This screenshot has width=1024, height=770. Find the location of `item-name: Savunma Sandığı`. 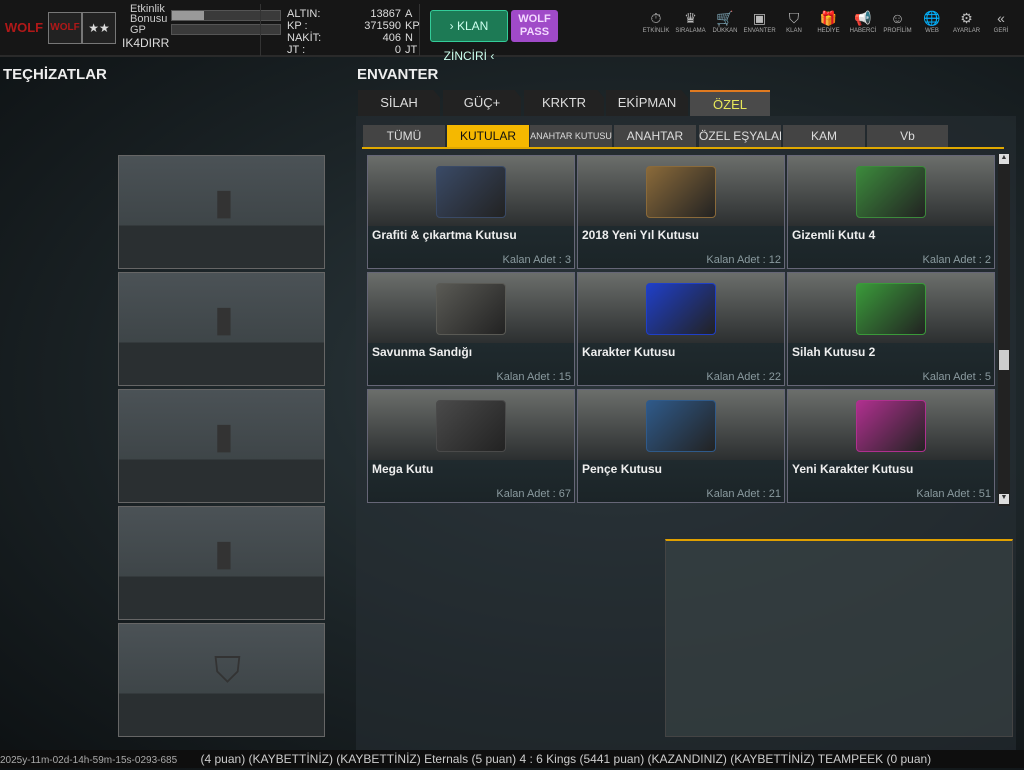

item-name: Savunma Sandığı is located at coordinates (422, 352).